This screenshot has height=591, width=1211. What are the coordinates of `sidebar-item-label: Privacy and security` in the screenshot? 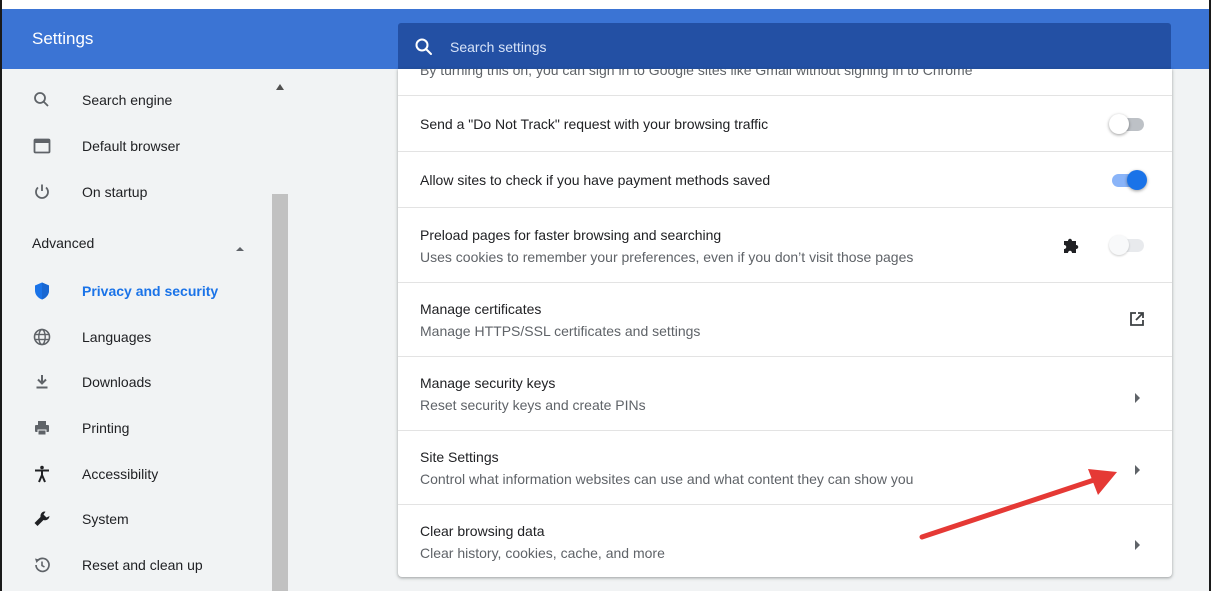 It's located at (150, 291).